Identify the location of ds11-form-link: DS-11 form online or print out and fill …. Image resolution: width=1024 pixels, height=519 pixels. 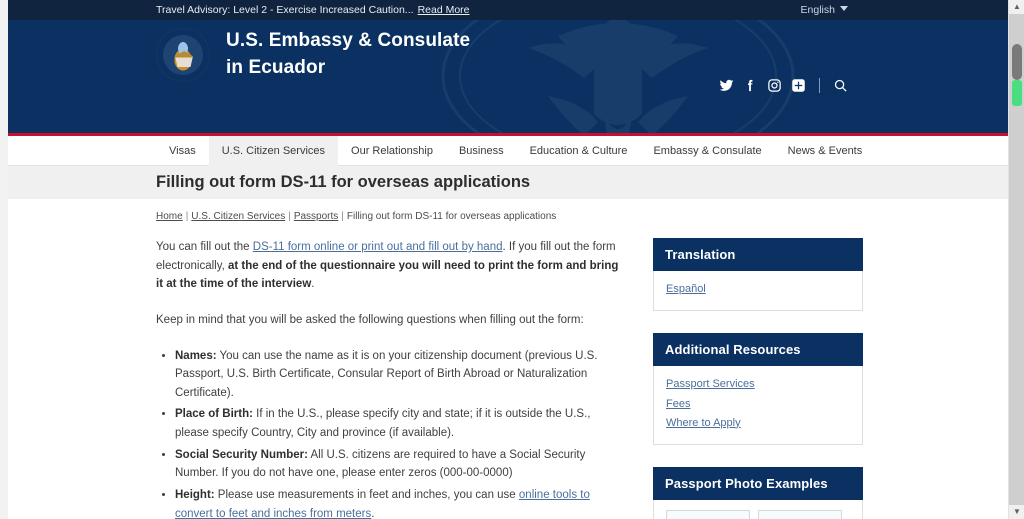
(378, 247).